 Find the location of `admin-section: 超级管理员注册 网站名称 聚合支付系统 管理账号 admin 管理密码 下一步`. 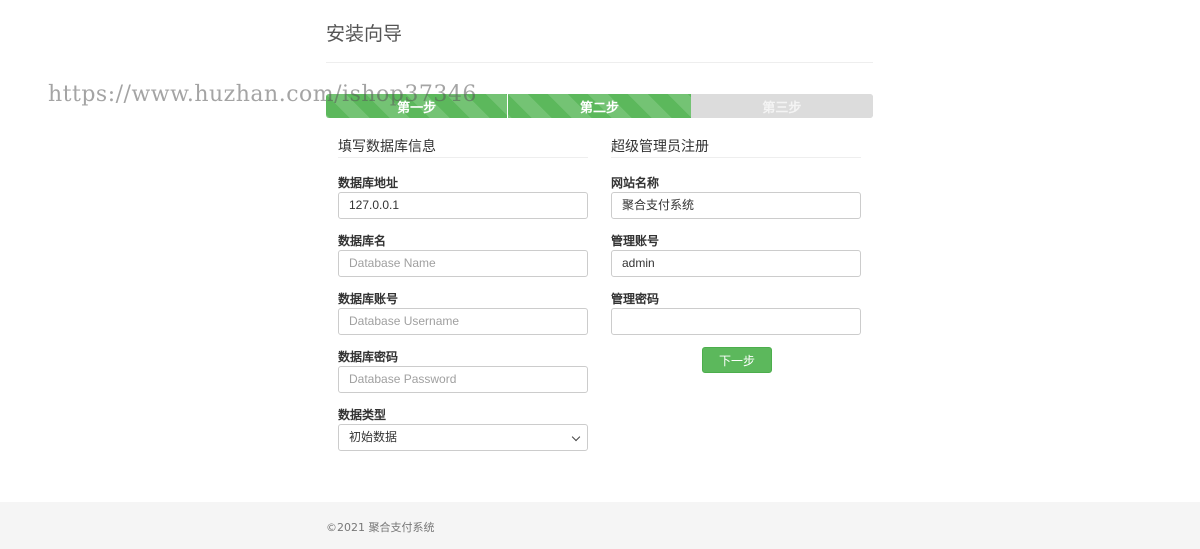

admin-section: 超级管理员注册 网站名称 聚合支付系统 管理账号 admin 管理密码 下一步 is located at coordinates (736, 254).